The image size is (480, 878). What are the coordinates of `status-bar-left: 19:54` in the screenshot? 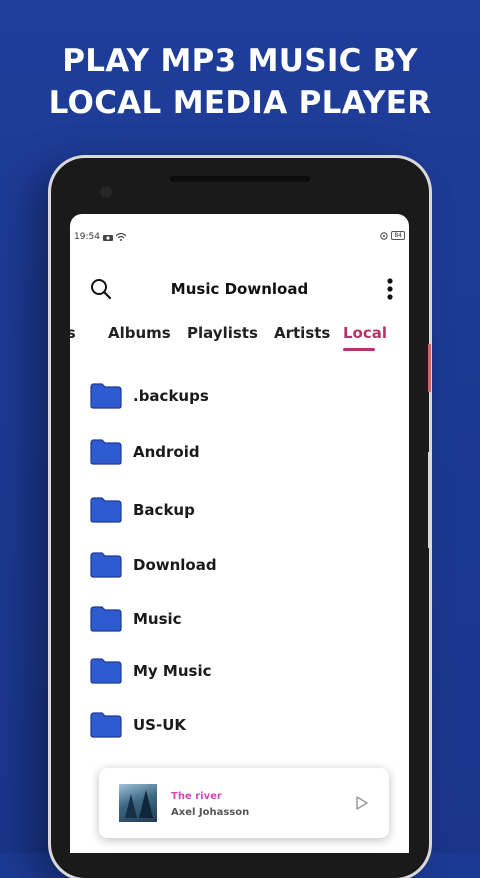 It's located at (100, 237).